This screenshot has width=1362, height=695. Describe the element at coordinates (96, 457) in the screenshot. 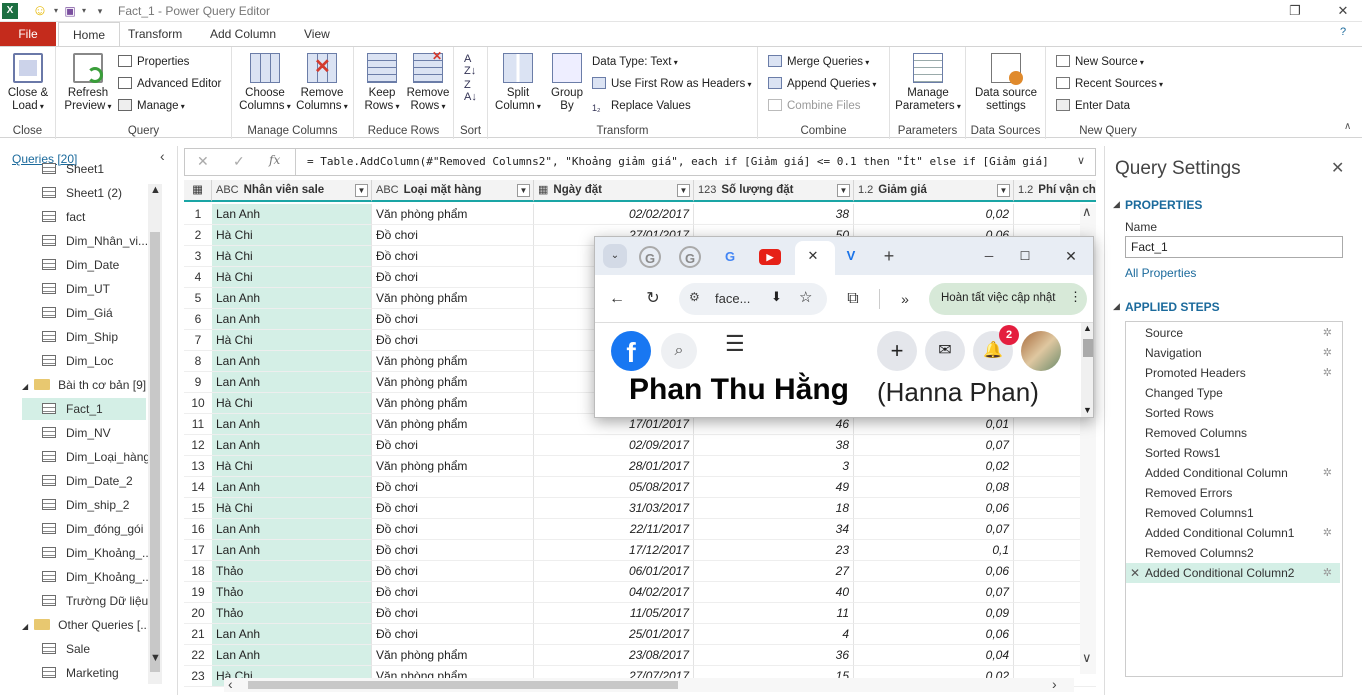

I see `query-item: Dim_Loại_hàng` at that location.